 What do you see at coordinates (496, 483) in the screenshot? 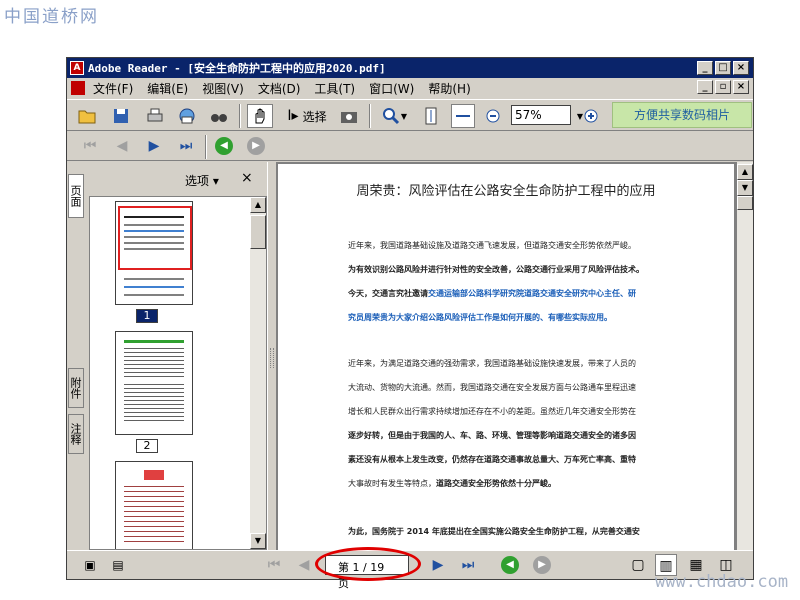
I see `text-line: 道路交通安全形势依然十分严峻。` at bounding box center [496, 483].